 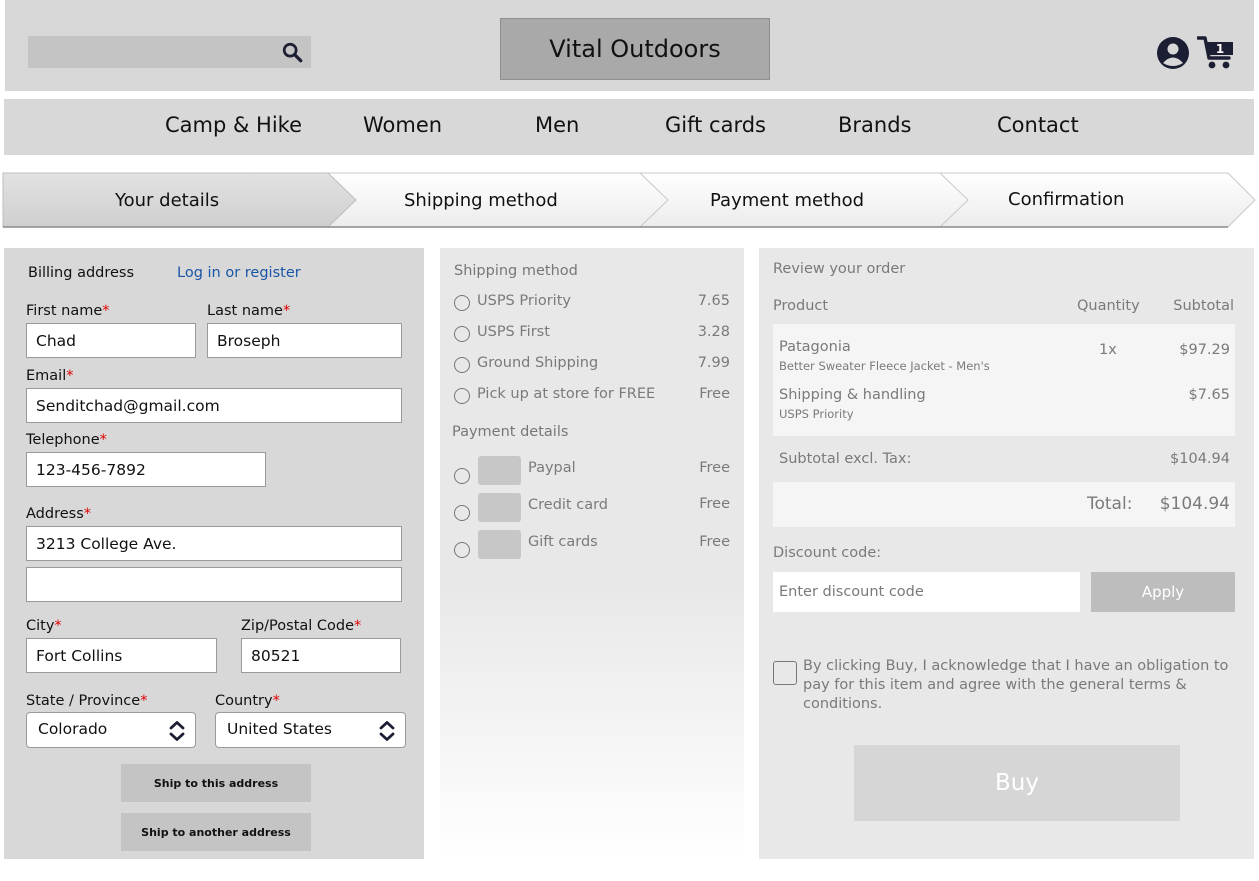 I want to click on state-selected-value: Colorado, so click(x=73, y=729).